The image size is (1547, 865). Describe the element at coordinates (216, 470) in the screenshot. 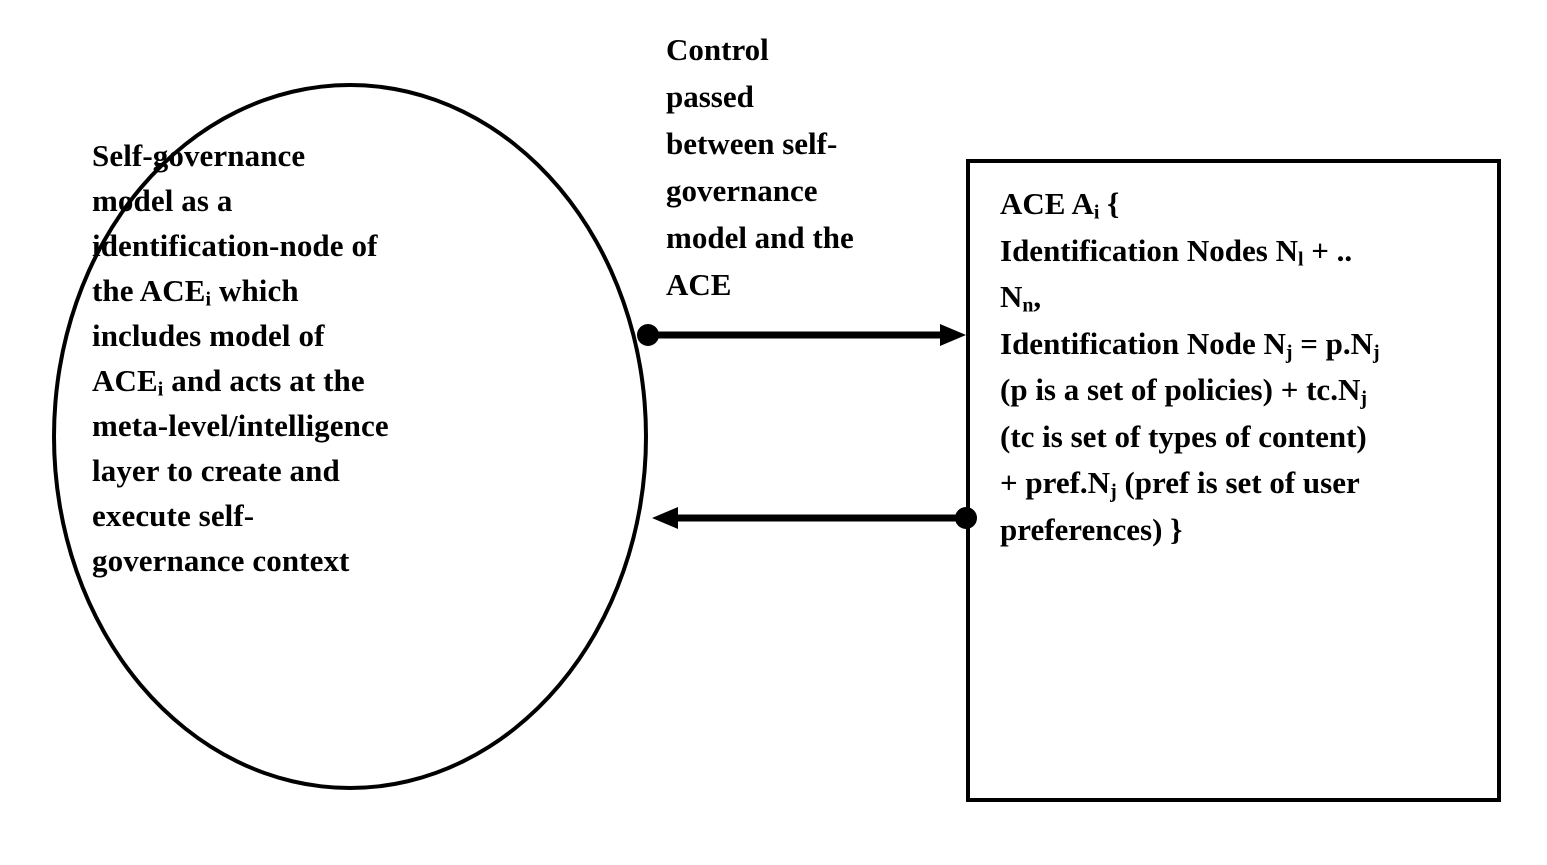

I see `ellipse-line-8: layer to create and` at that location.